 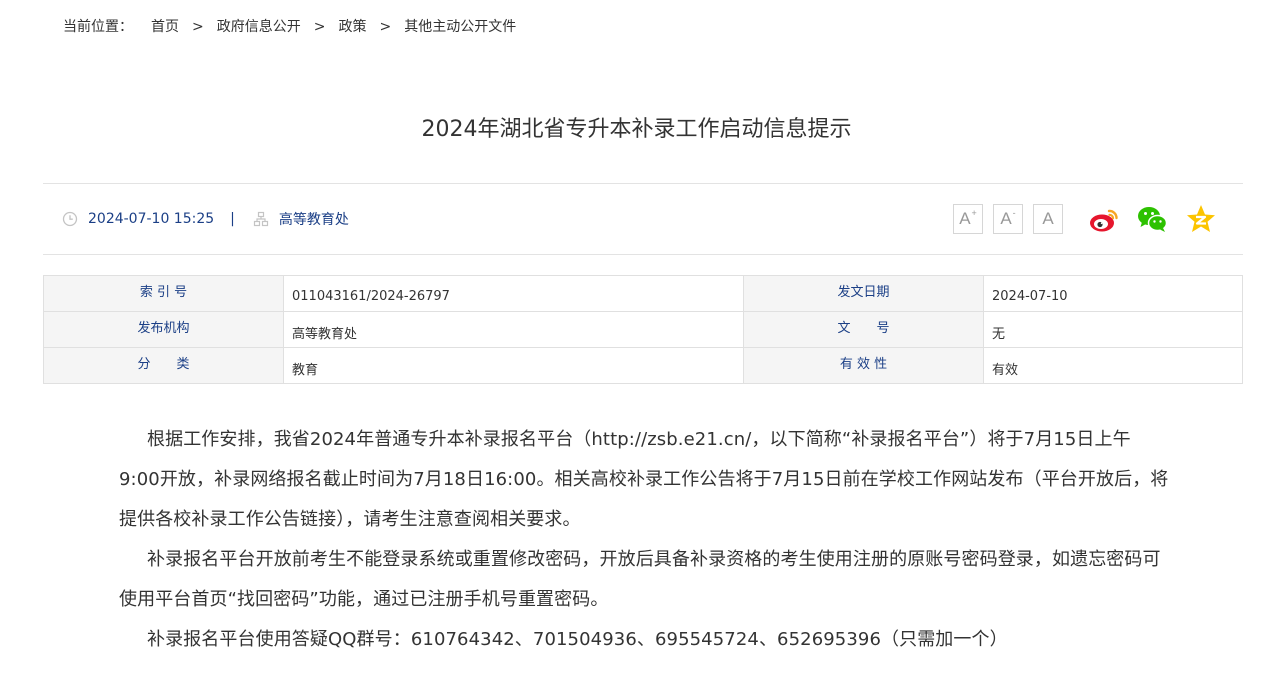 What do you see at coordinates (261, 219) in the screenshot?
I see `org-structure-icon` at bounding box center [261, 219].